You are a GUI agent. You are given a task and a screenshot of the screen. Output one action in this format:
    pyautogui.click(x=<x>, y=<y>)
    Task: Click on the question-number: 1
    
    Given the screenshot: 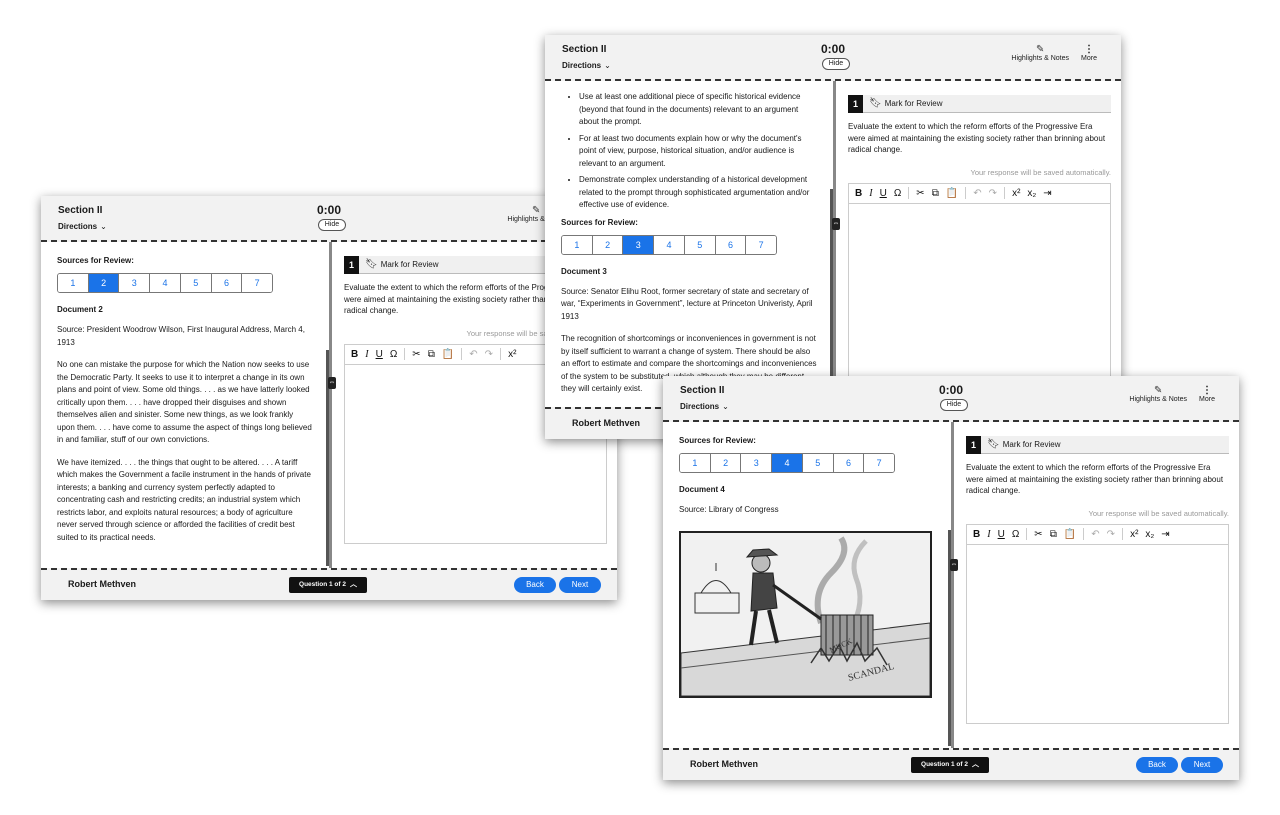 What is the action you would take?
    pyautogui.click(x=351, y=264)
    